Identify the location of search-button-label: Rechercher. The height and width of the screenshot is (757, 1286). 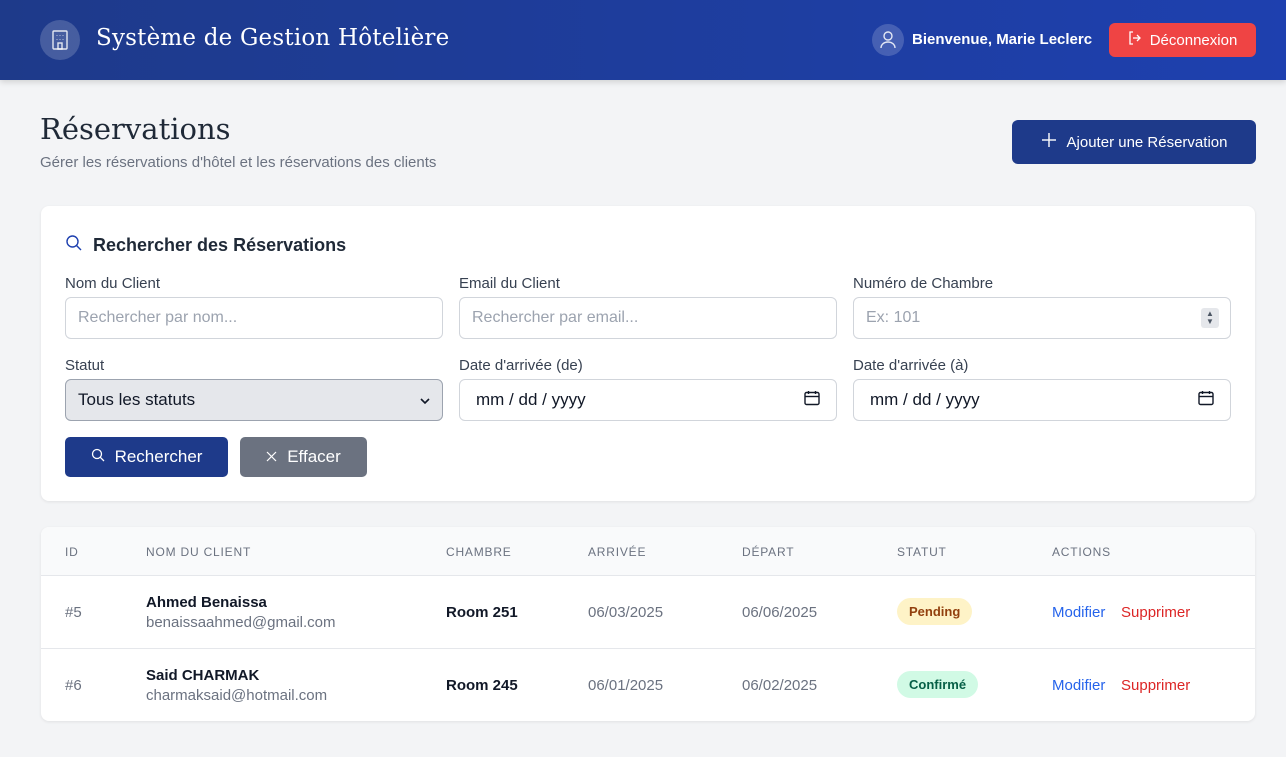
(158, 456).